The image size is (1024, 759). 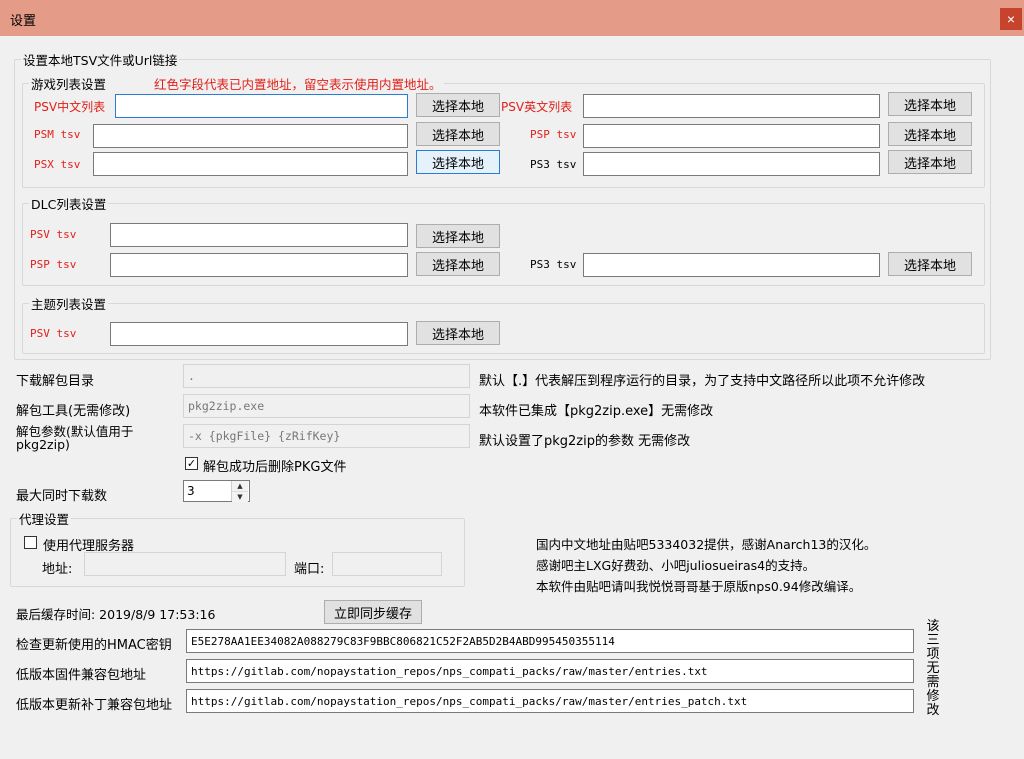 What do you see at coordinates (930, 162) in the screenshot?
I see `ps3-browse-button: 选择本地` at bounding box center [930, 162].